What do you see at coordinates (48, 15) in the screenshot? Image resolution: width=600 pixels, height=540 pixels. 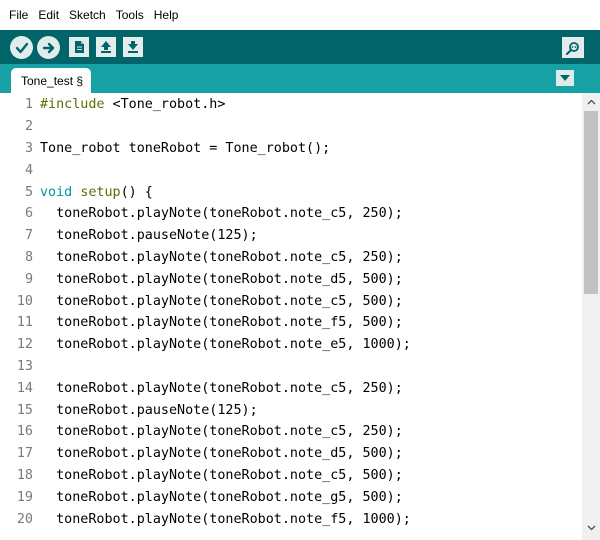 I see `menu-edit: Edit` at bounding box center [48, 15].